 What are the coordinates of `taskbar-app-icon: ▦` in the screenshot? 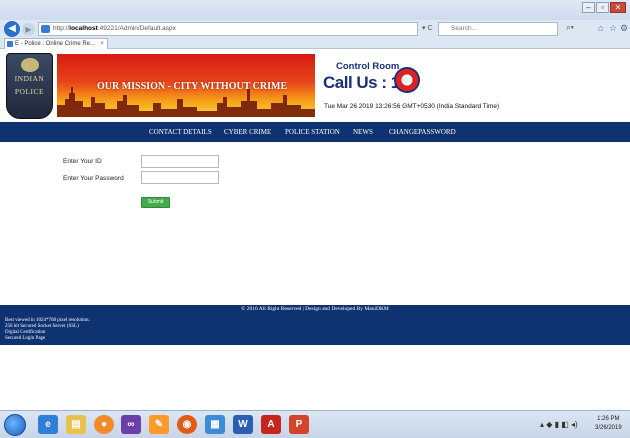 It's located at (215, 424).